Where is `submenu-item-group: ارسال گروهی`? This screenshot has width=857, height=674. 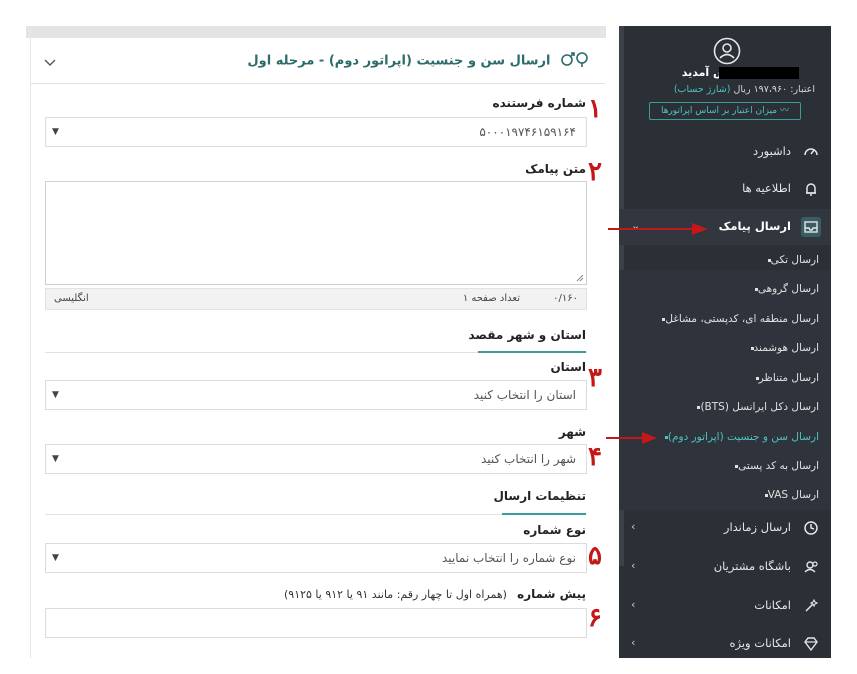 submenu-item-group: ارسال گروهی is located at coordinates (782, 289).